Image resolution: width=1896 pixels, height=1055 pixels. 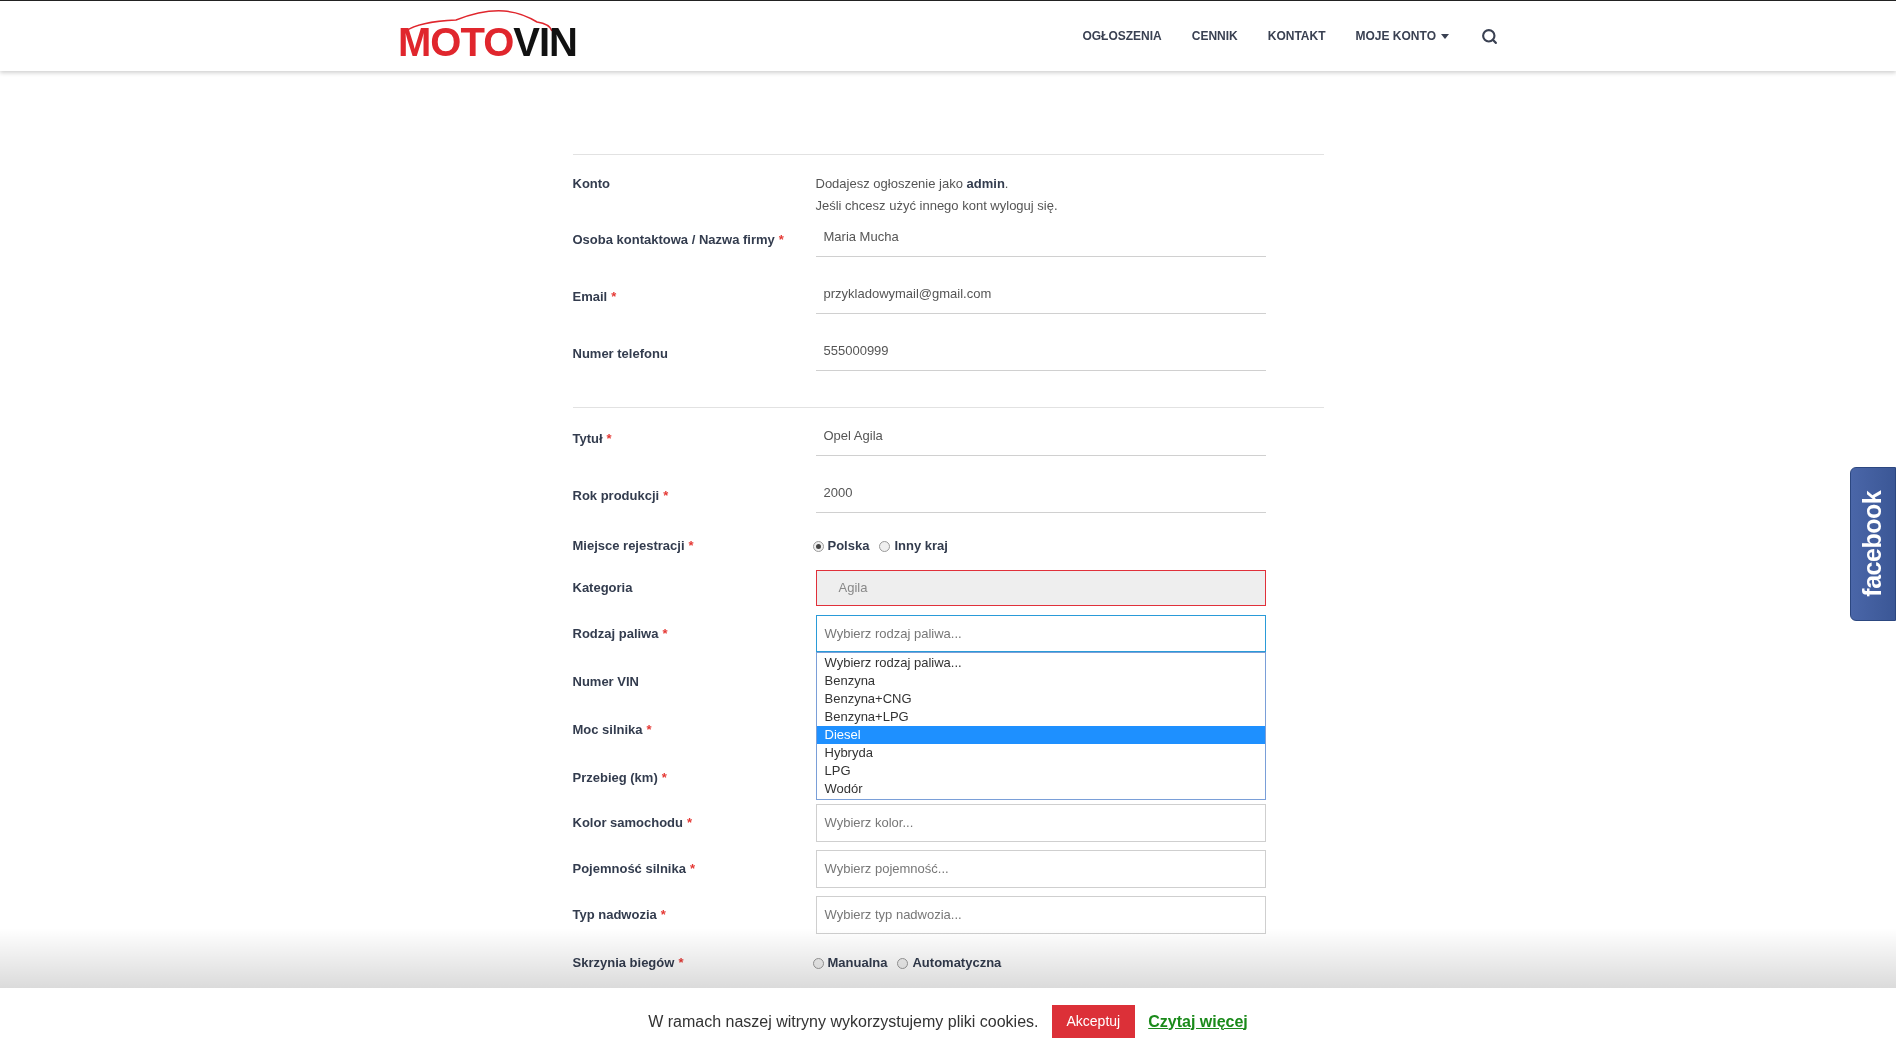 What do you see at coordinates (456, 42) in the screenshot?
I see `logo-text: MOTO` at bounding box center [456, 42].